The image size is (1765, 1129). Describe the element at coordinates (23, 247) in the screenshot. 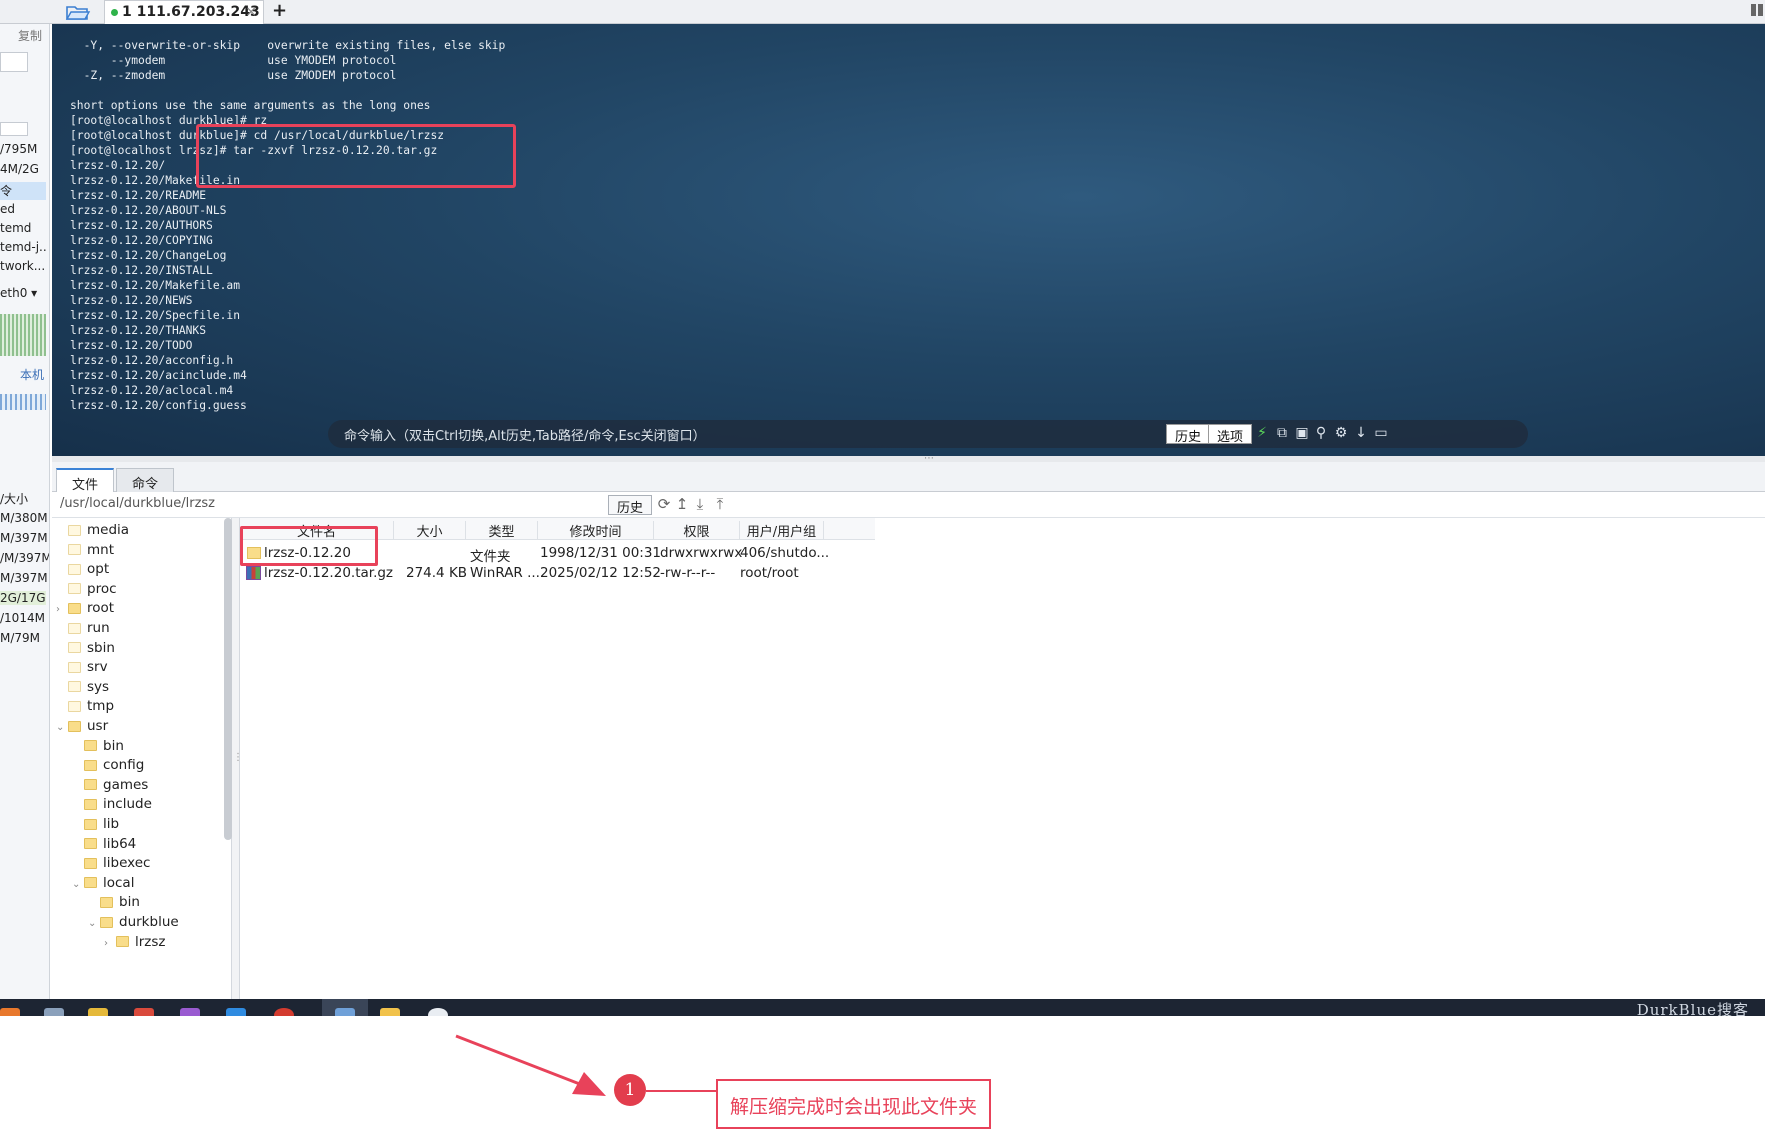

I see `process-item: temd-j..` at that location.